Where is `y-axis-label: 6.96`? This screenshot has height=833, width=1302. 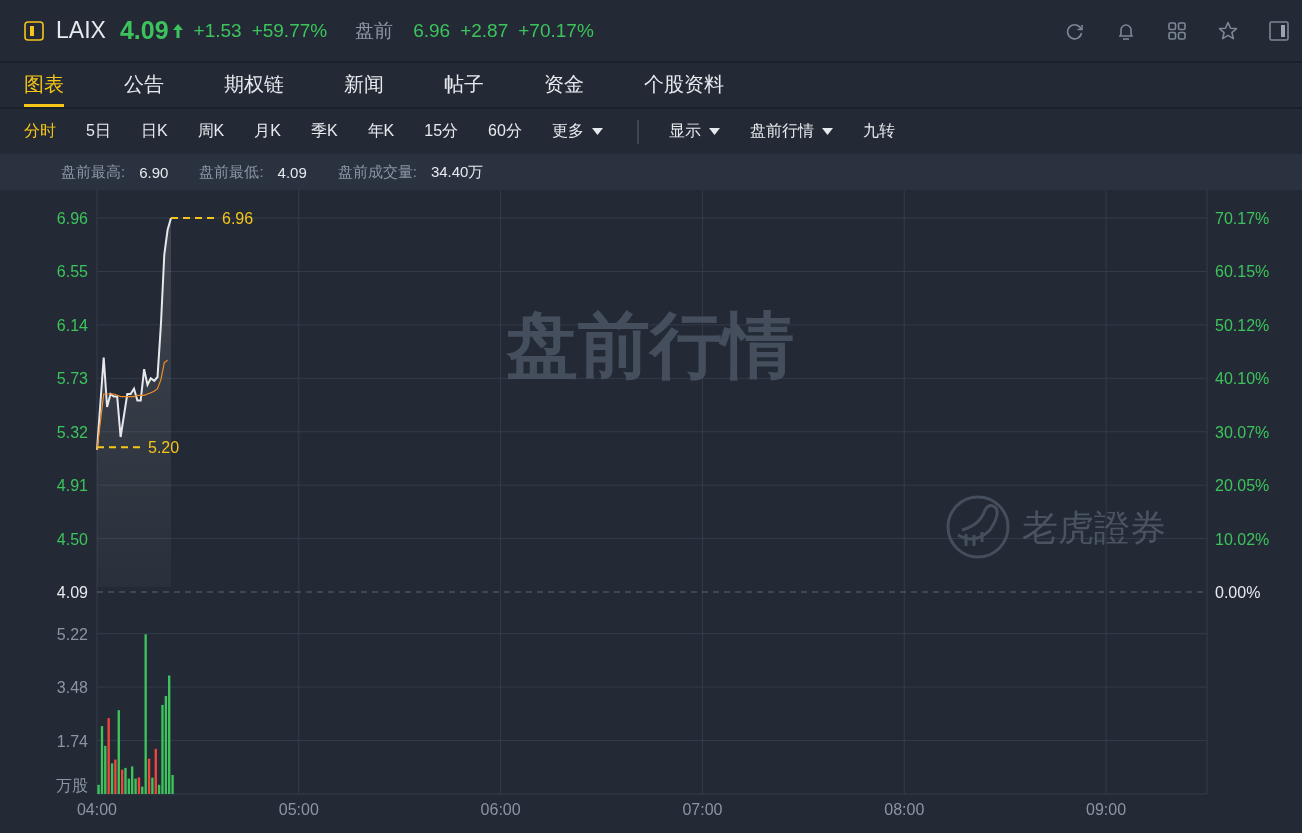 y-axis-label: 6.96 is located at coordinates (72, 219).